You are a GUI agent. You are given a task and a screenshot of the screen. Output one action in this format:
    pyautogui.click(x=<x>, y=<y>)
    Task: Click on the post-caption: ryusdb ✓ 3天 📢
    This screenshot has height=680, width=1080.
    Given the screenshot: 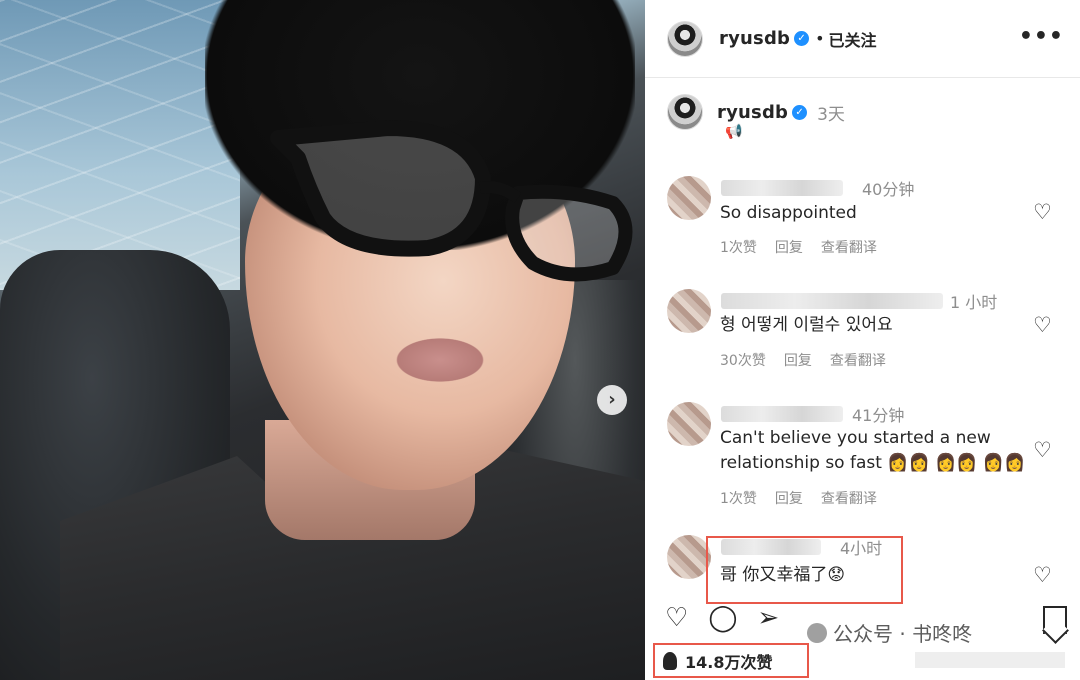 What is the action you would take?
    pyautogui.click(x=867, y=117)
    